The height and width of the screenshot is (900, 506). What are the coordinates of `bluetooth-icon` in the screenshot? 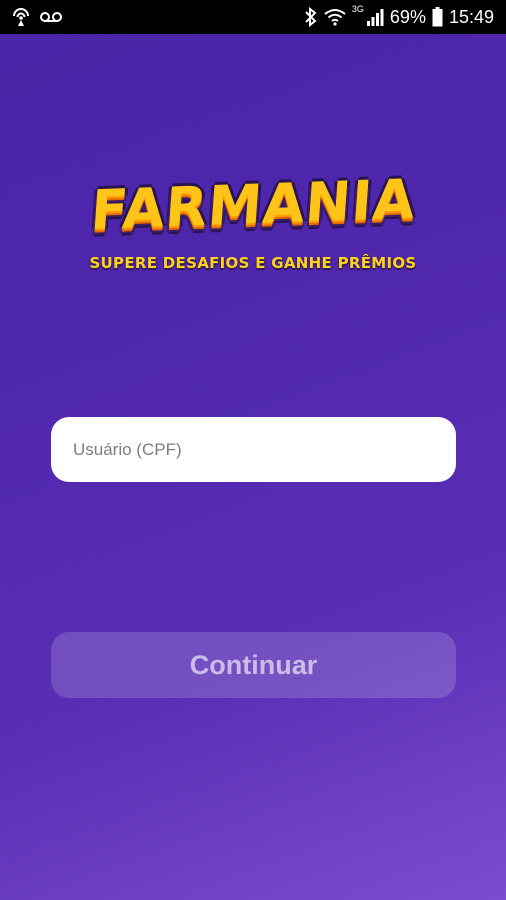 It's located at (311, 17).